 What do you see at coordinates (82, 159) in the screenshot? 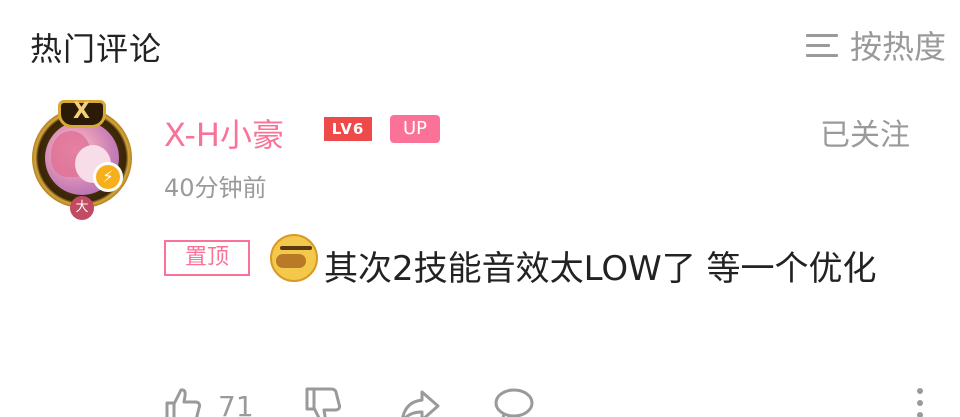
I see `avatar: ⚡ 大` at bounding box center [82, 159].